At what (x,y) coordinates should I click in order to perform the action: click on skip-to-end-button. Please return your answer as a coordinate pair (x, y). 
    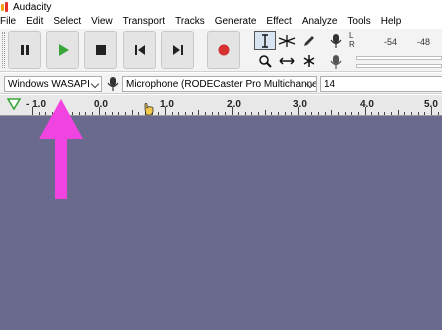
    Looking at the image, I should click on (177, 50).